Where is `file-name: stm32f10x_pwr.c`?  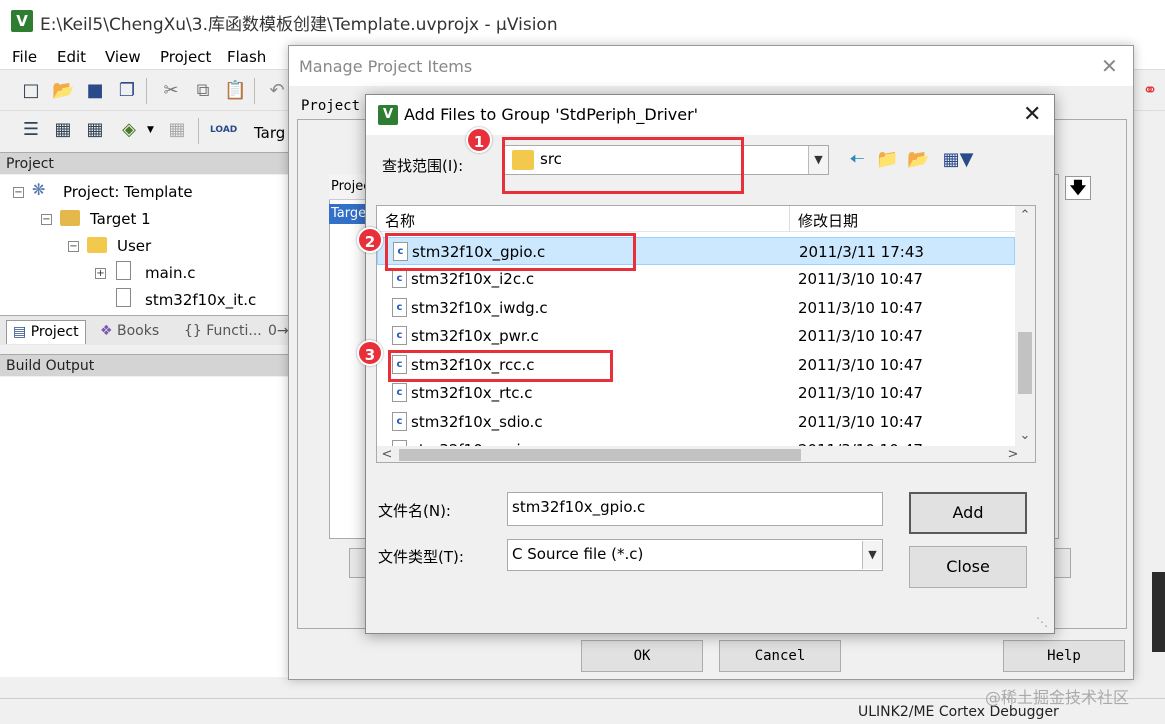 file-name: stm32f10x_pwr.c is located at coordinates (475, 336).